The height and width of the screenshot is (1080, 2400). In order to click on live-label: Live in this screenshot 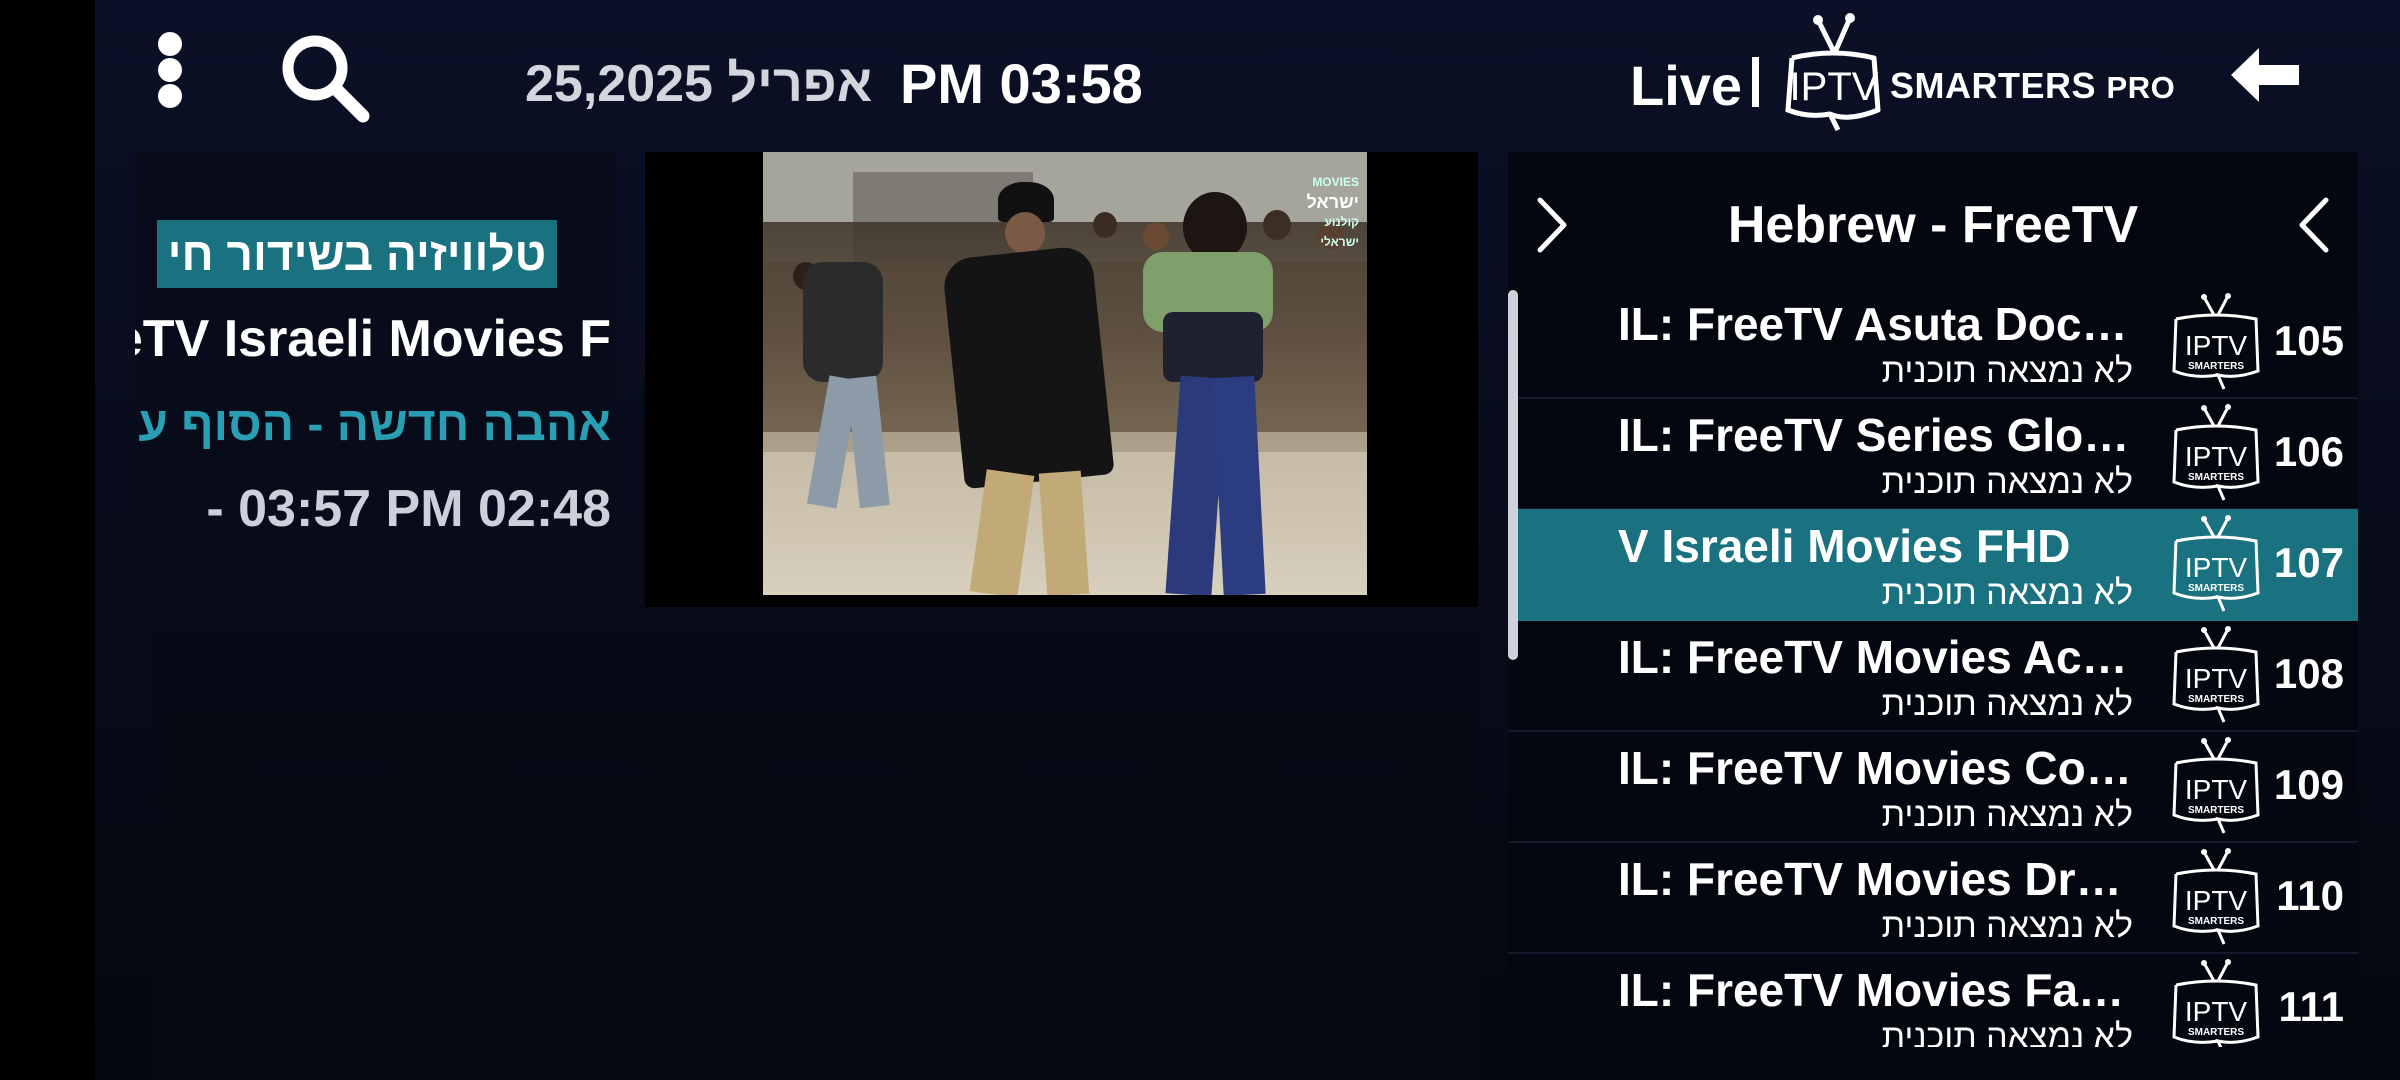, I will do `click(1686, 85)`.